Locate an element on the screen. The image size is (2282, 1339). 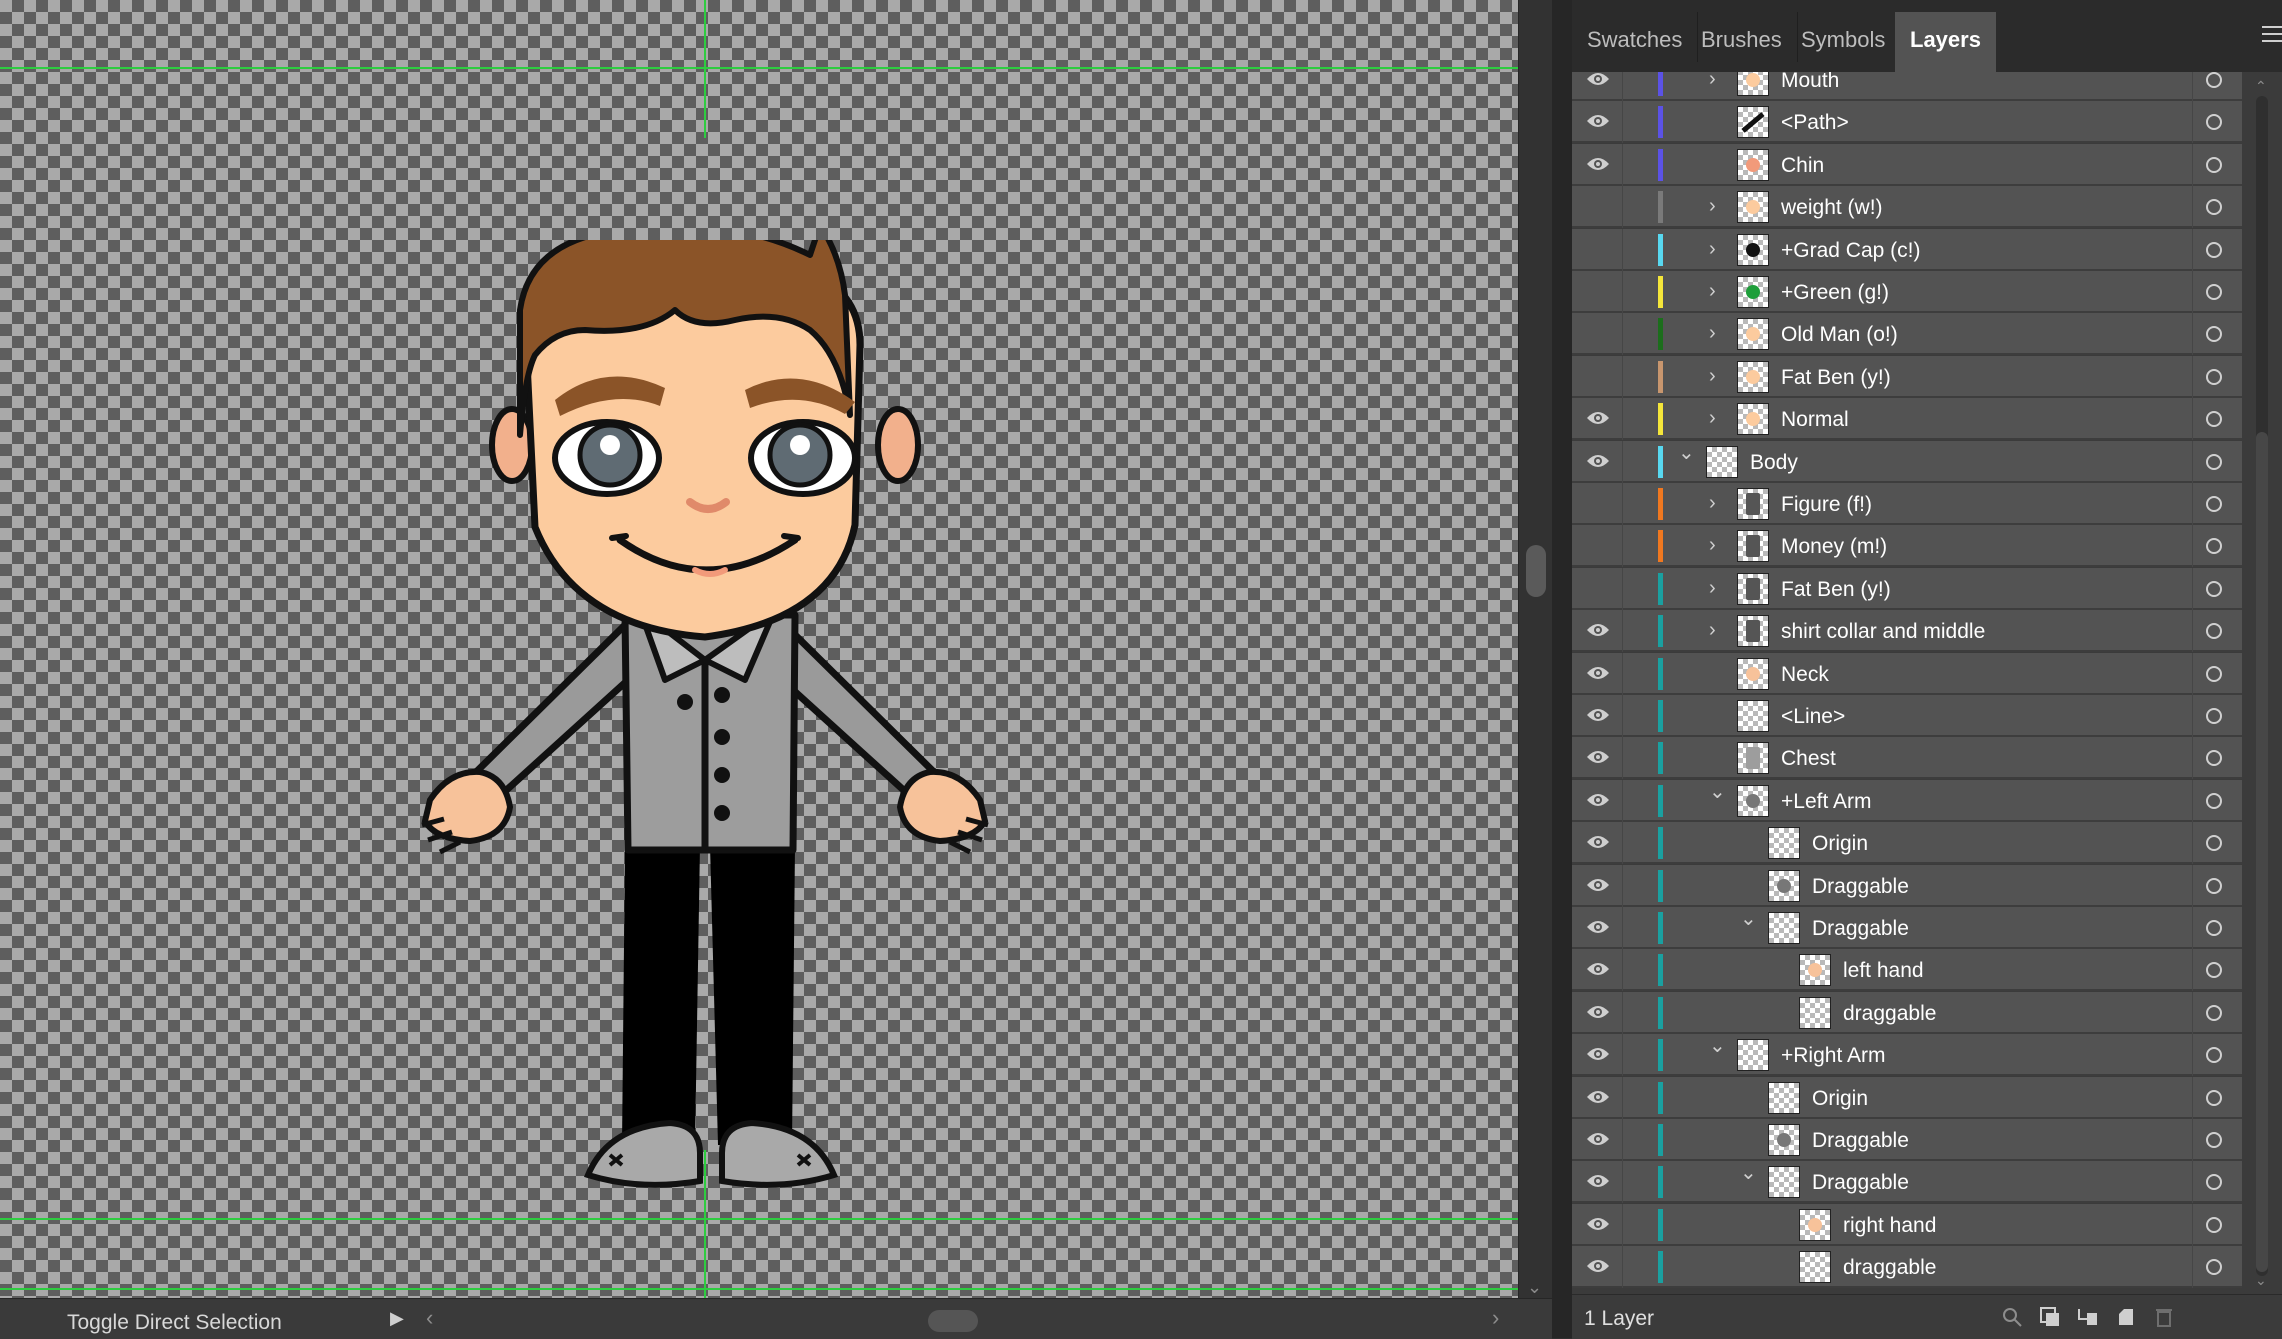
play-icon: ▶ is located at coordinates (397, 1318).